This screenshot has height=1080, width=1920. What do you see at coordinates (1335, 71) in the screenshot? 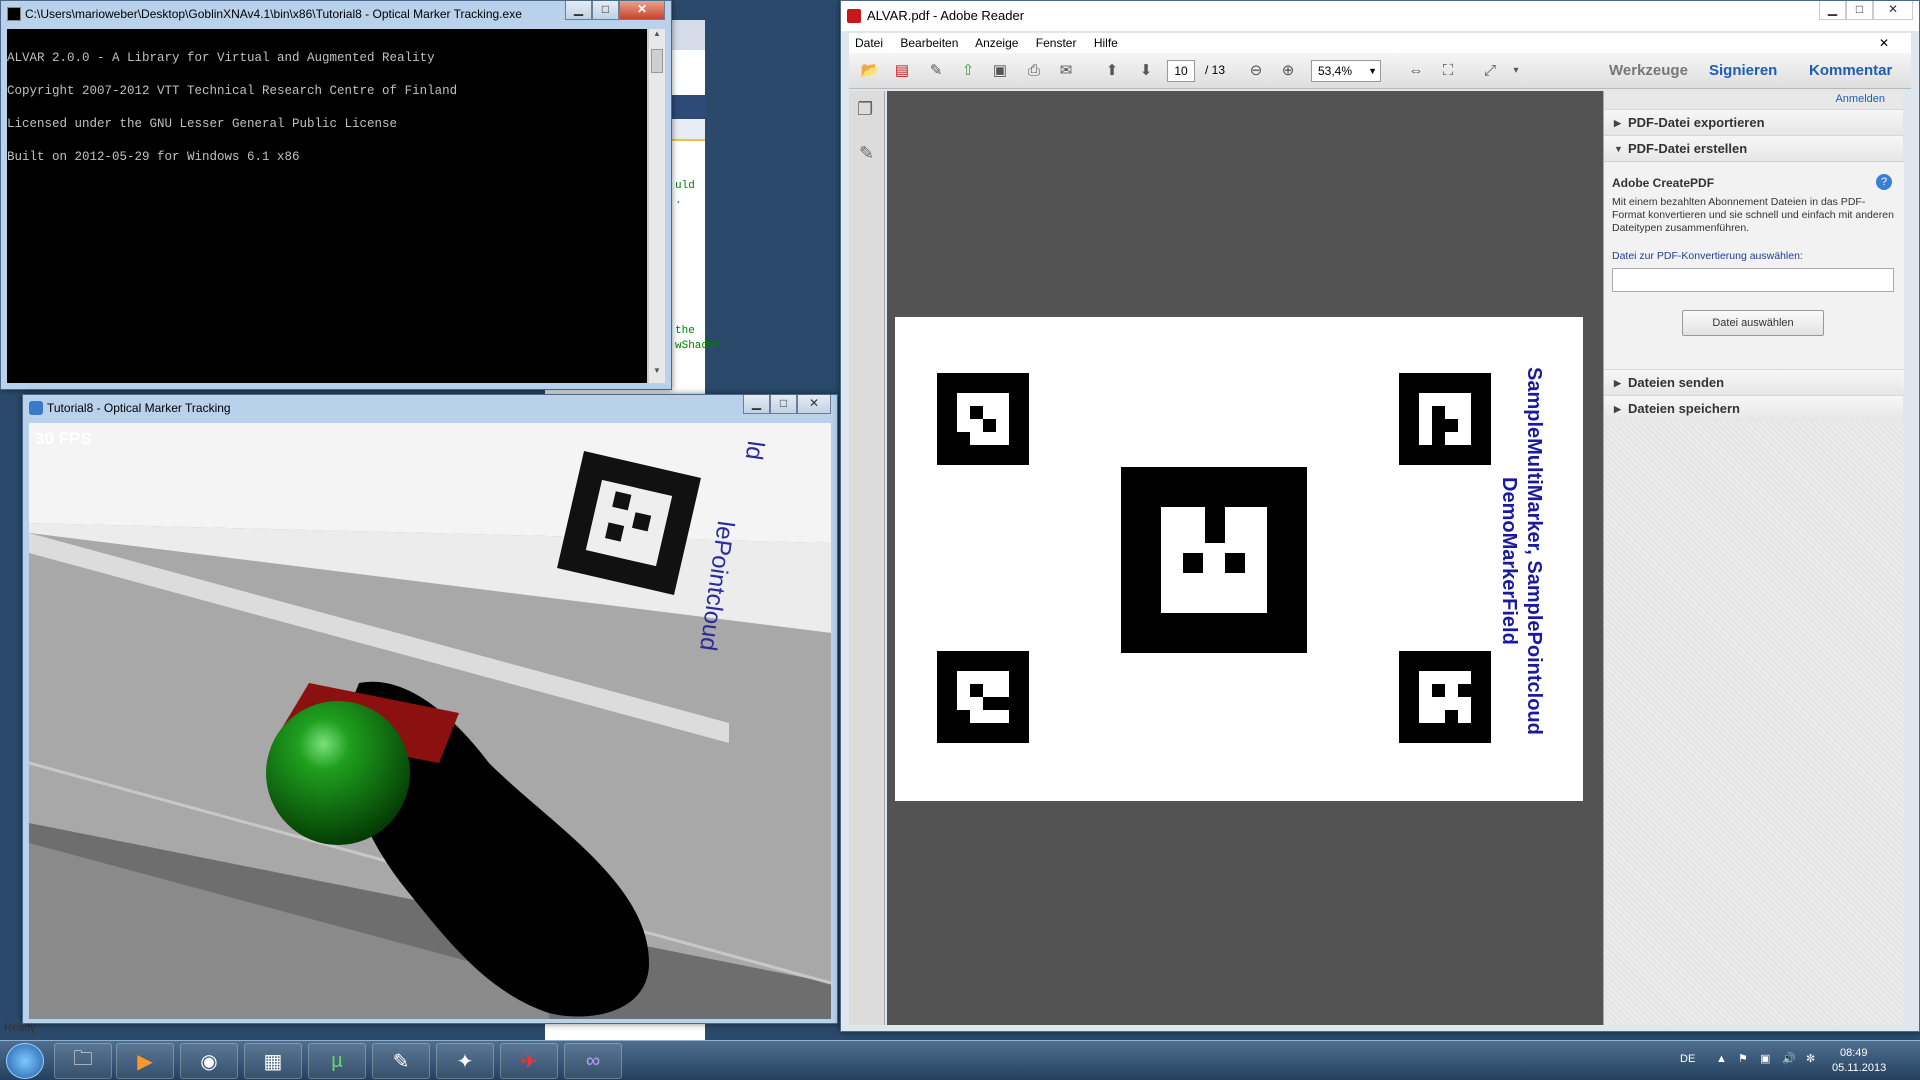
I see `zoom-value: 53,4%` at bounding box center [1335, 71].